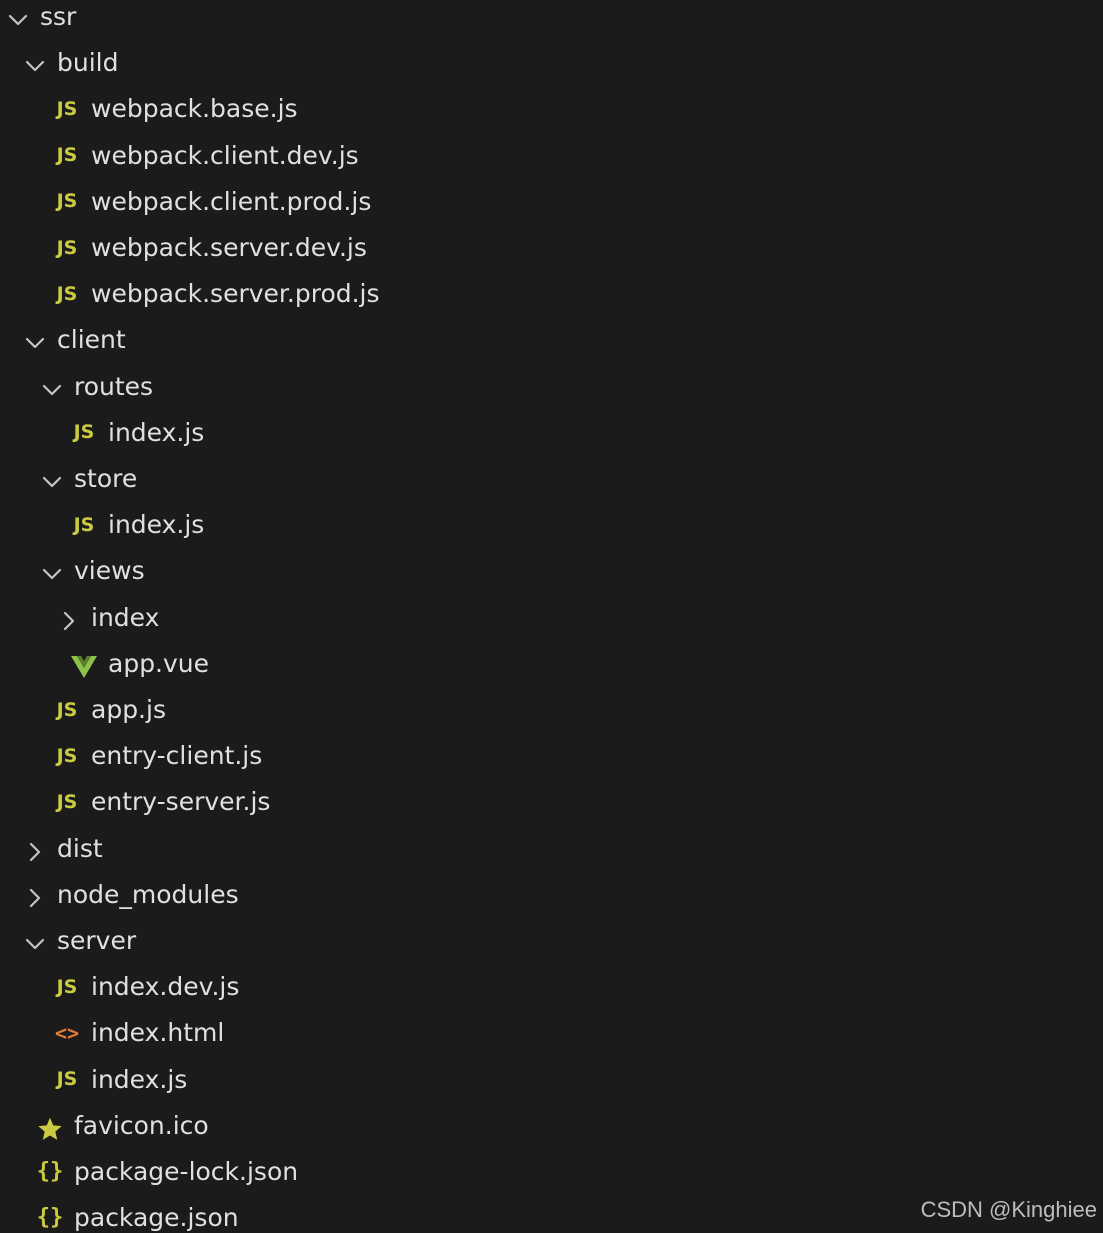 Image resolution: width=1103 pixels, height=1233 pixels. Describe the element at coordinates (229, 247) in the screenshot. I see `file-name: webpack.server.dev.js` at that location.